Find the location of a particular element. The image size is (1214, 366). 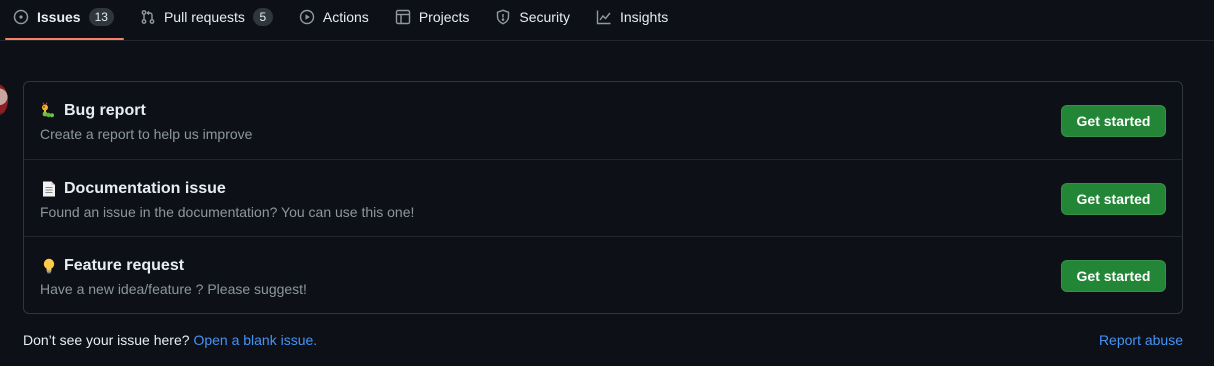

tab-actions: Actions is located at coordinates (335, 17).